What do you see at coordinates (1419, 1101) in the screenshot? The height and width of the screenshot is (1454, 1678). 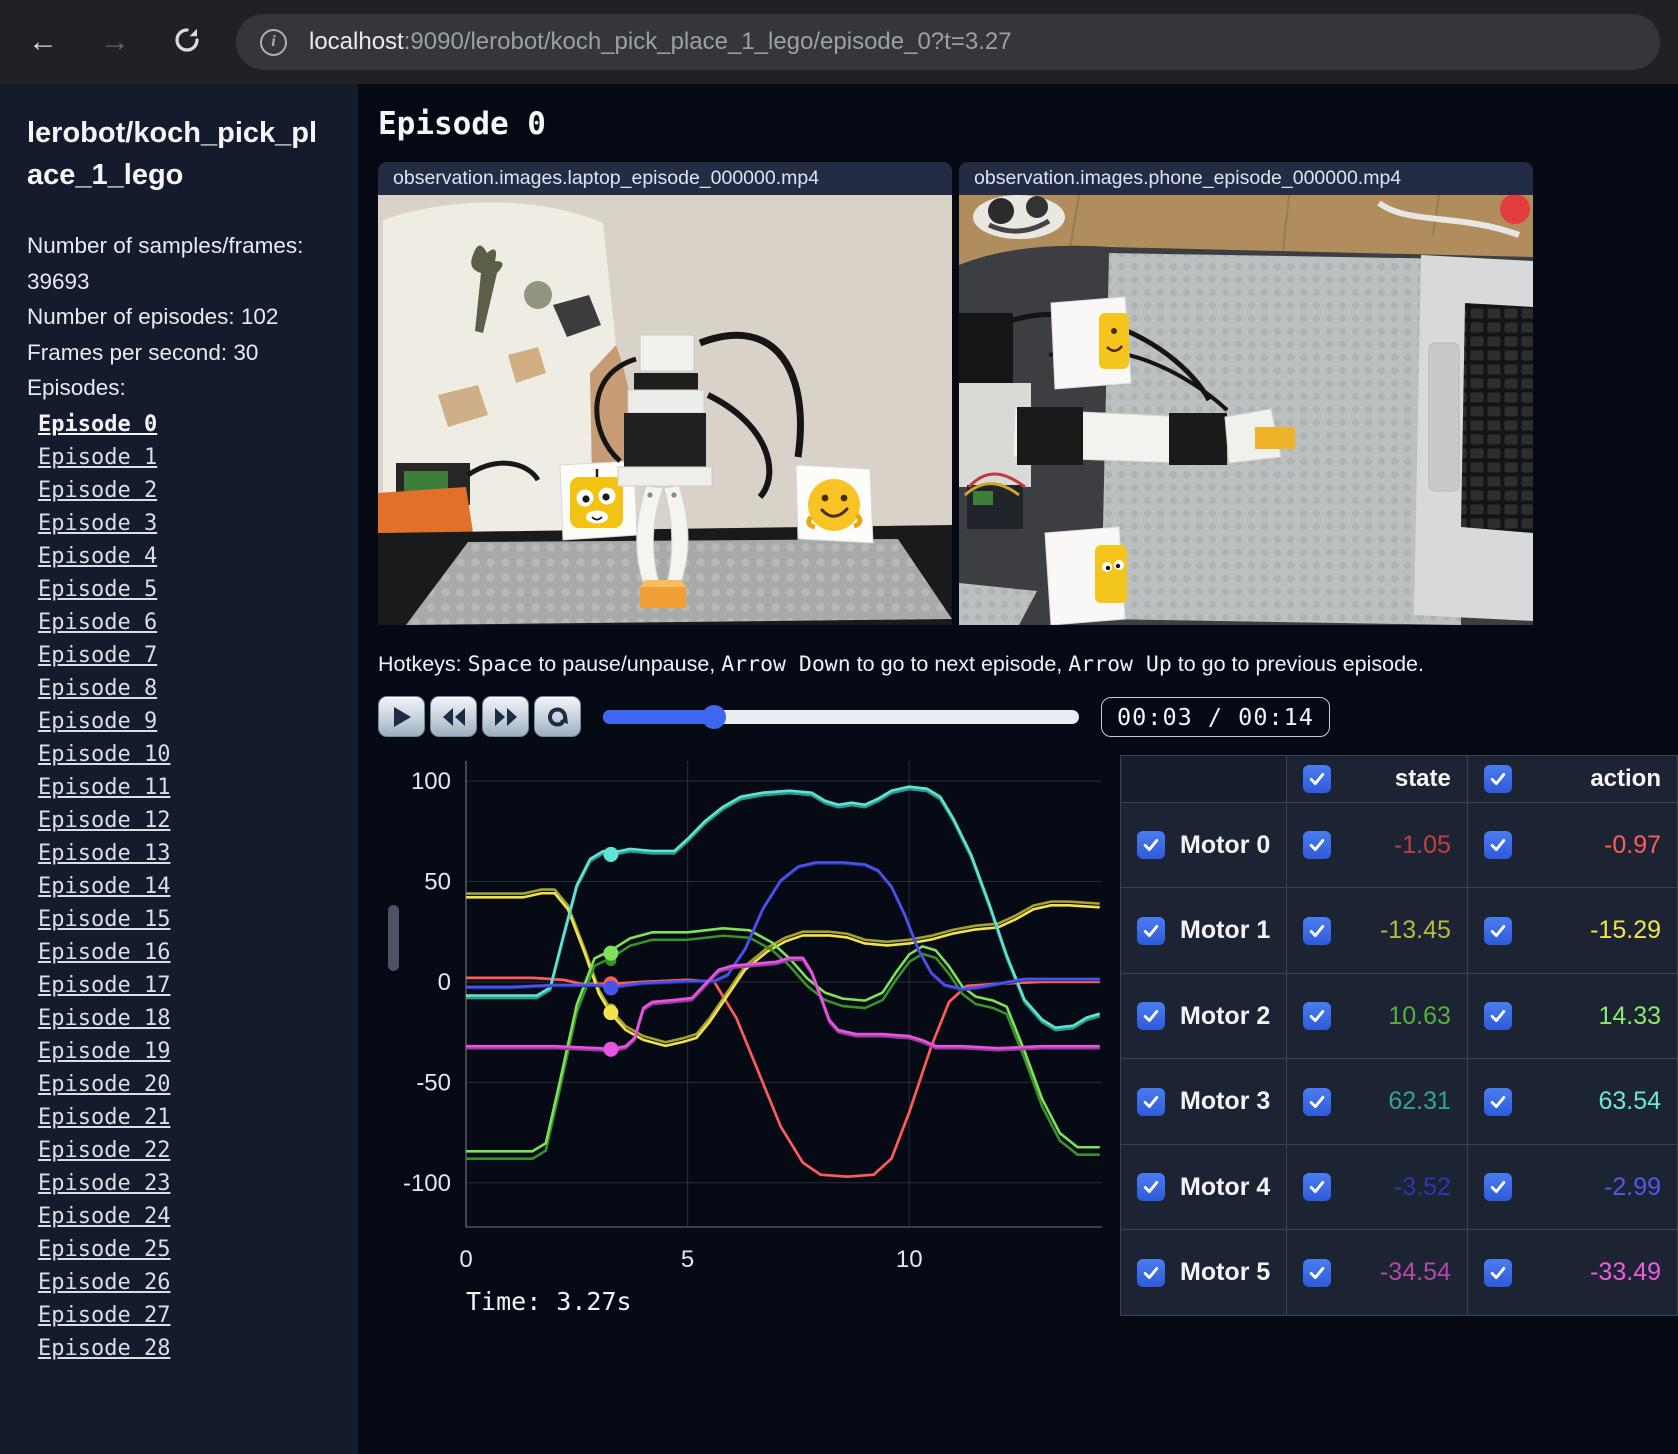 I see `state-value: 62.31` at bounding box center [1419, 1101].